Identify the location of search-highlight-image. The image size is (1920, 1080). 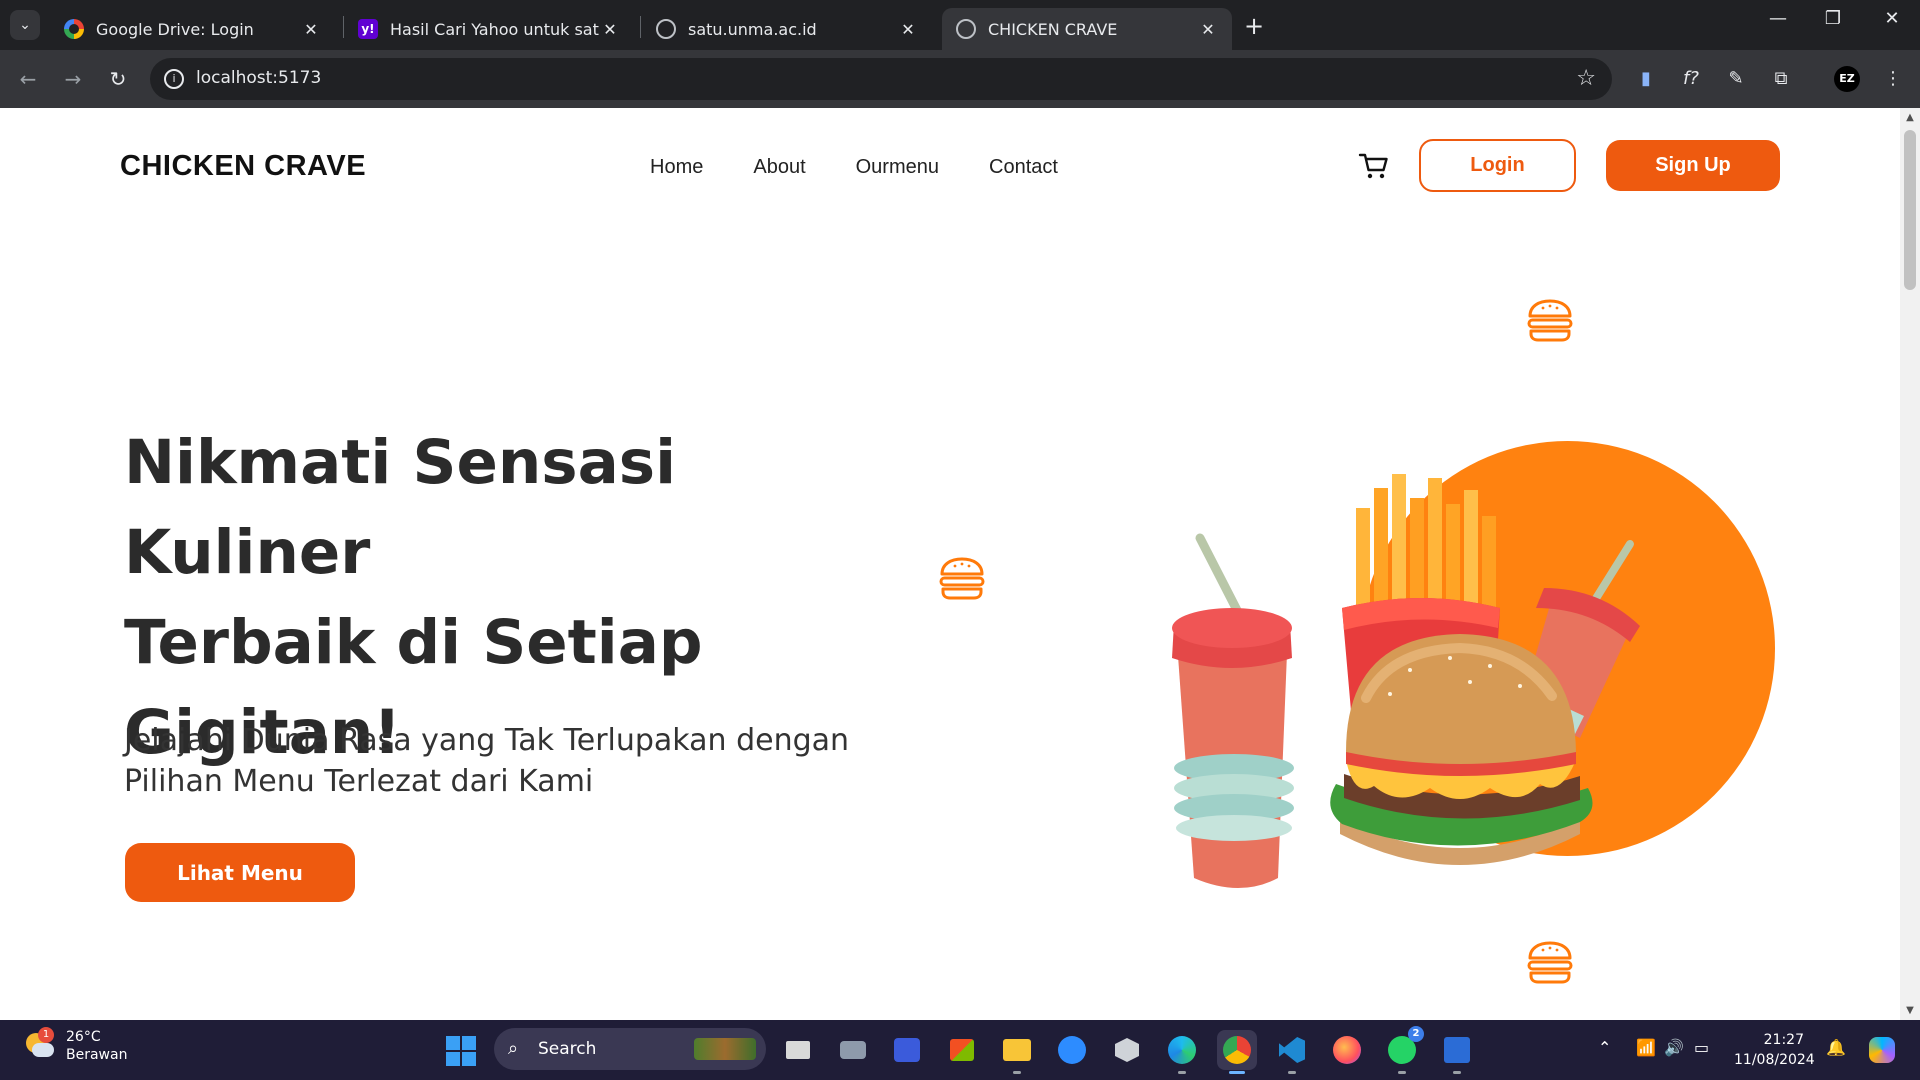
(725, 1049).